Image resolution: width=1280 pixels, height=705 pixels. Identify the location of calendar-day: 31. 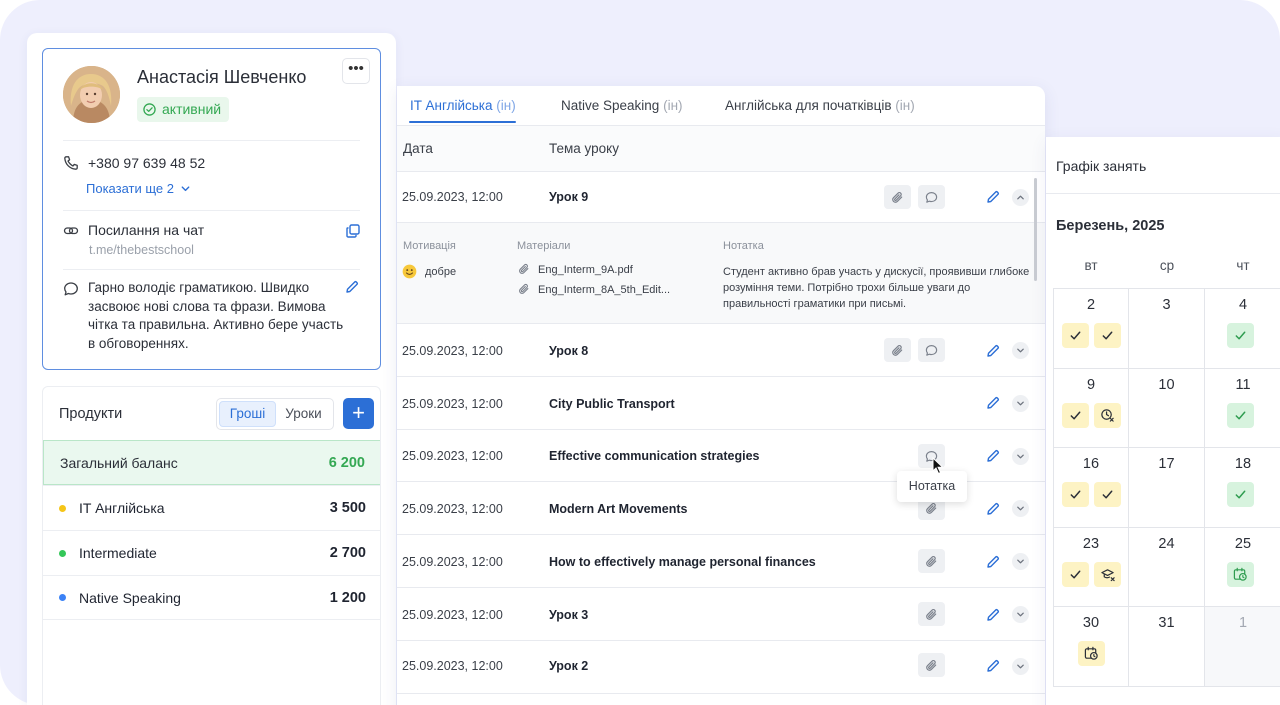
(1167, 647).